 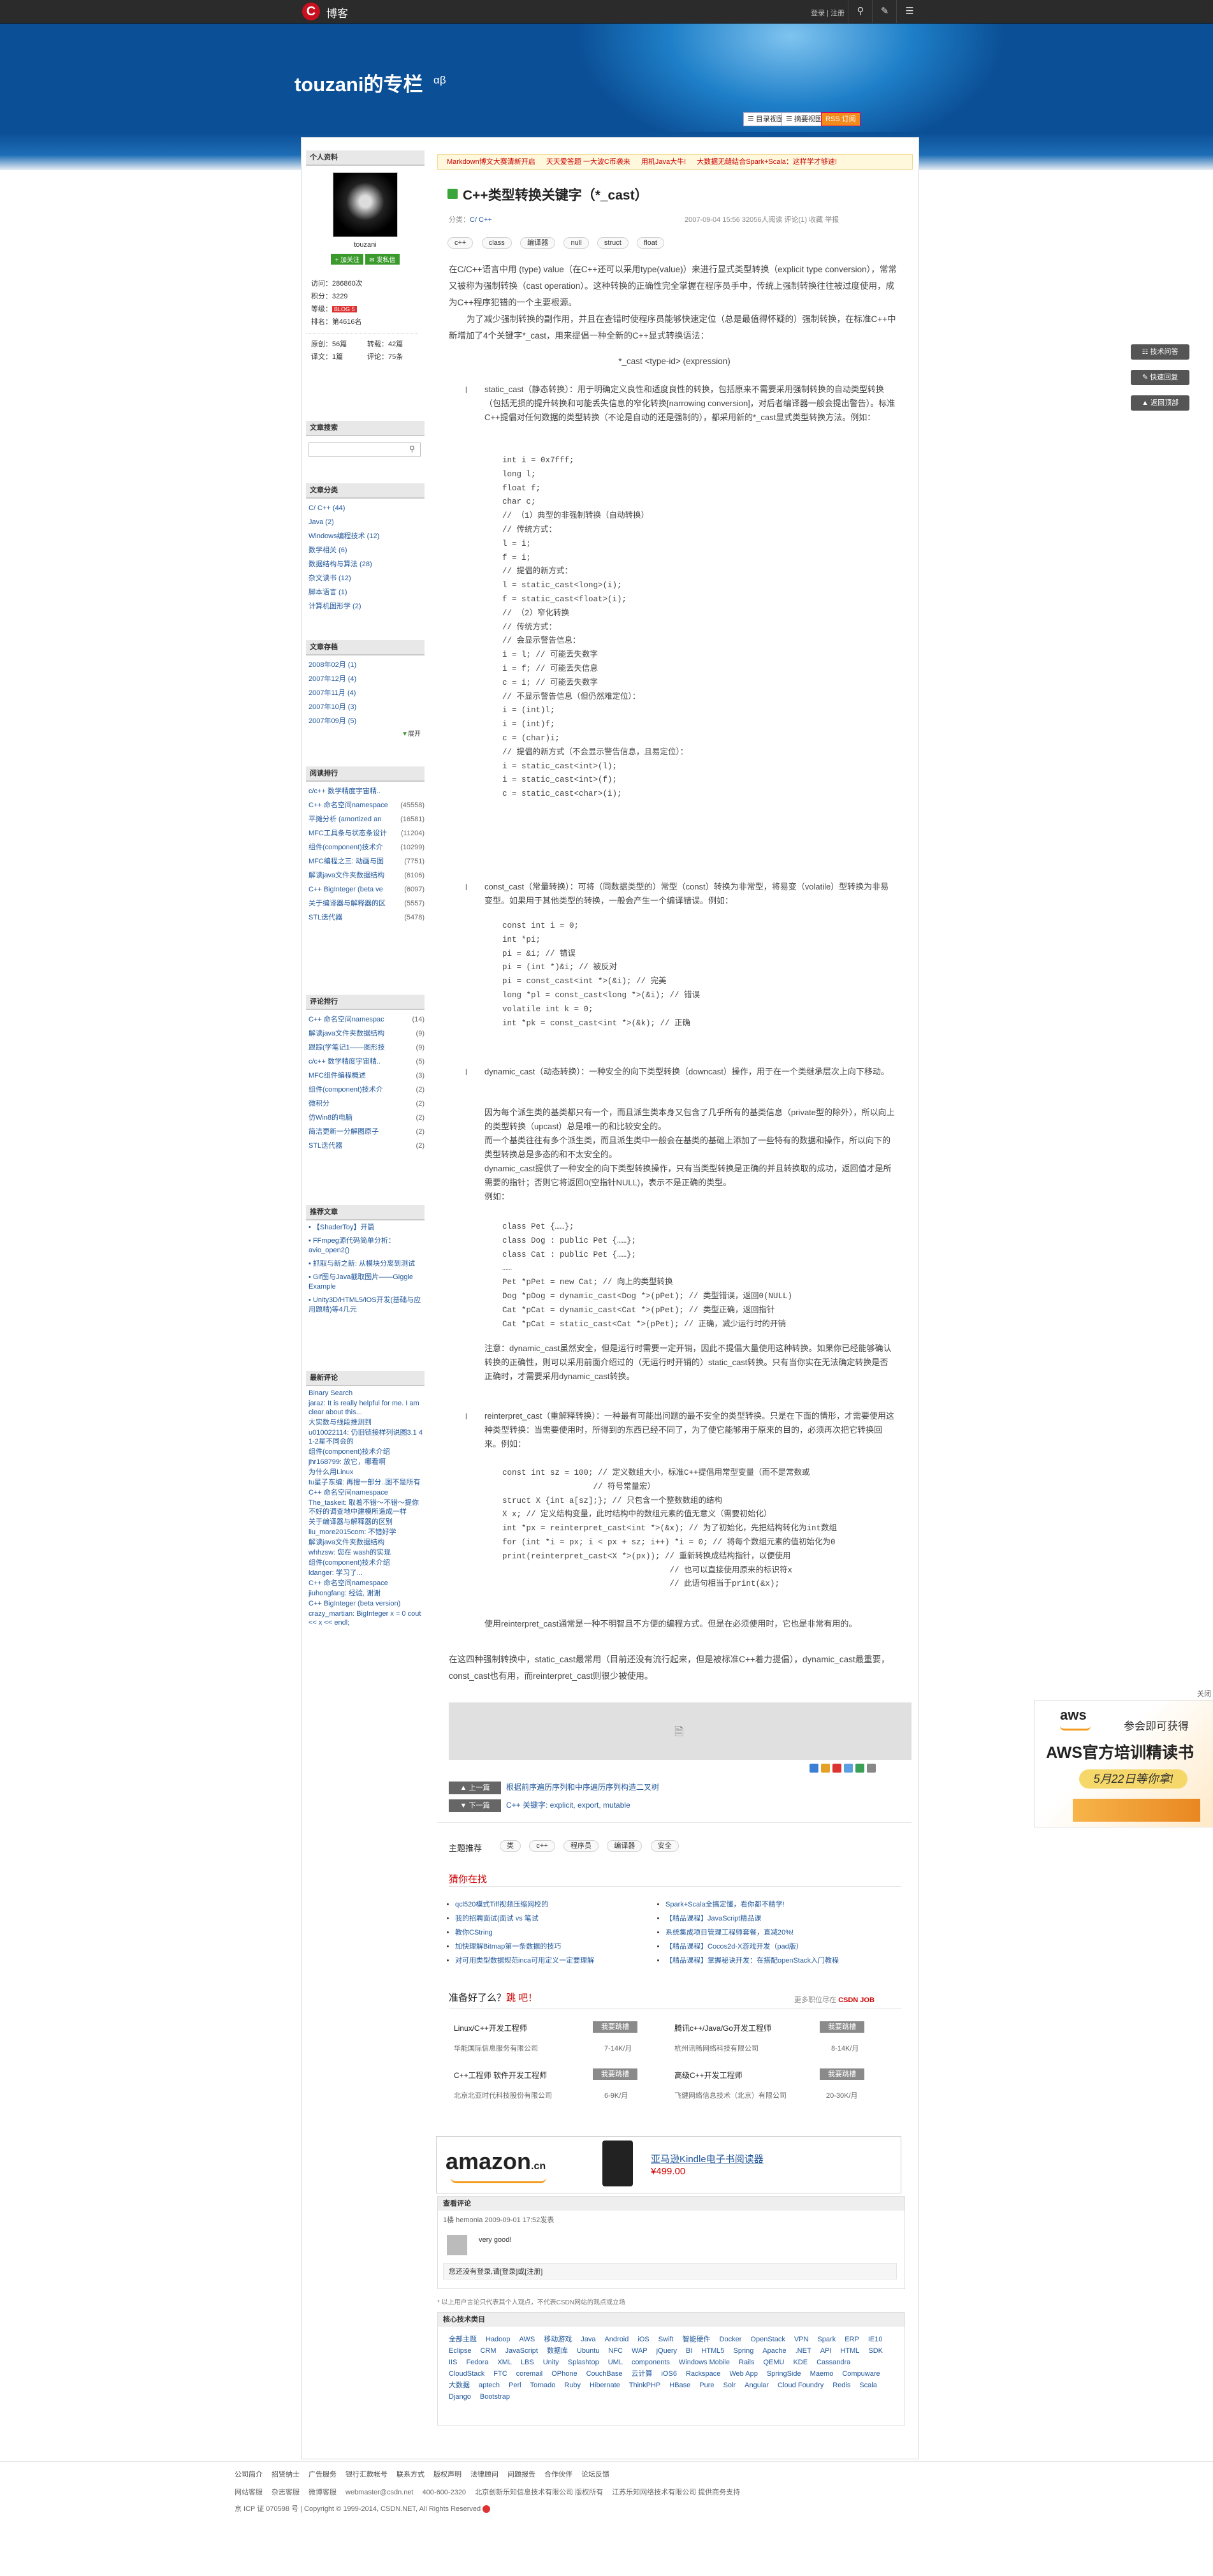 I want to click on announcement-link: Markdown博文大赛清新开启, so click(x=491, y=162).